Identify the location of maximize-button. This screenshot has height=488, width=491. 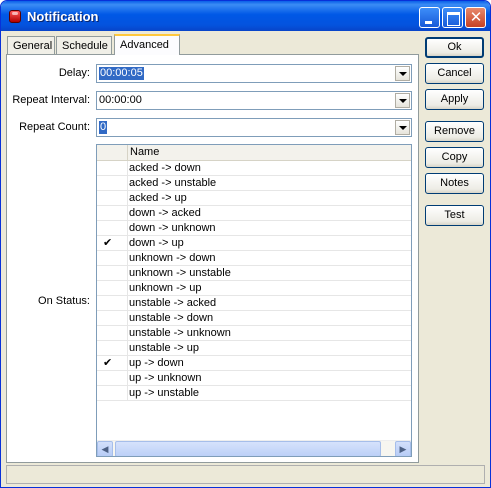
(452, 17).